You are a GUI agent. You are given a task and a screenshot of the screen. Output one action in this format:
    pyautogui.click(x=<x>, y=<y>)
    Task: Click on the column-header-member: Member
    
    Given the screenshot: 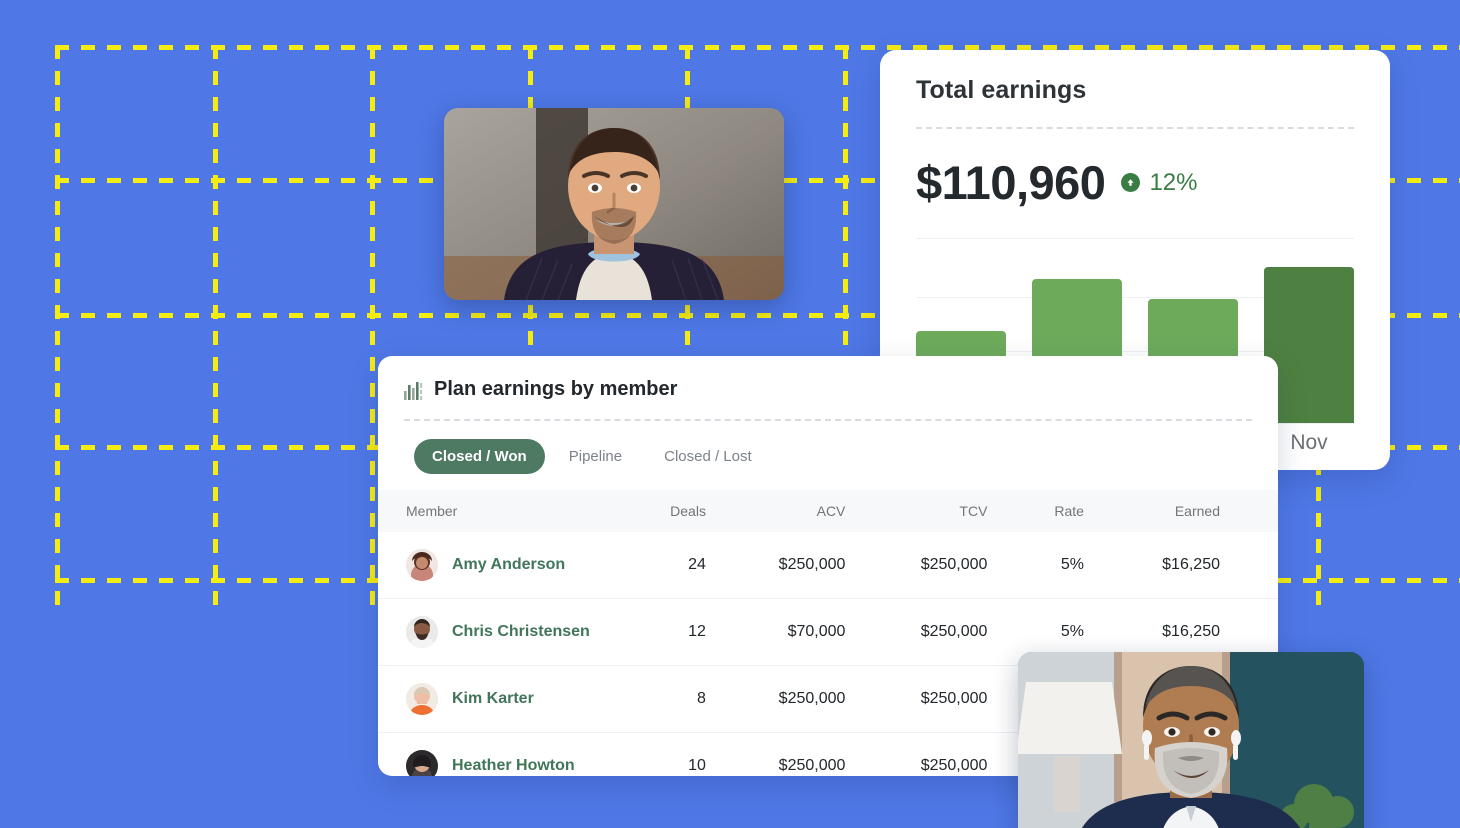 What is the action you would take?
    pyautogui.click(x=513, y=511)
    